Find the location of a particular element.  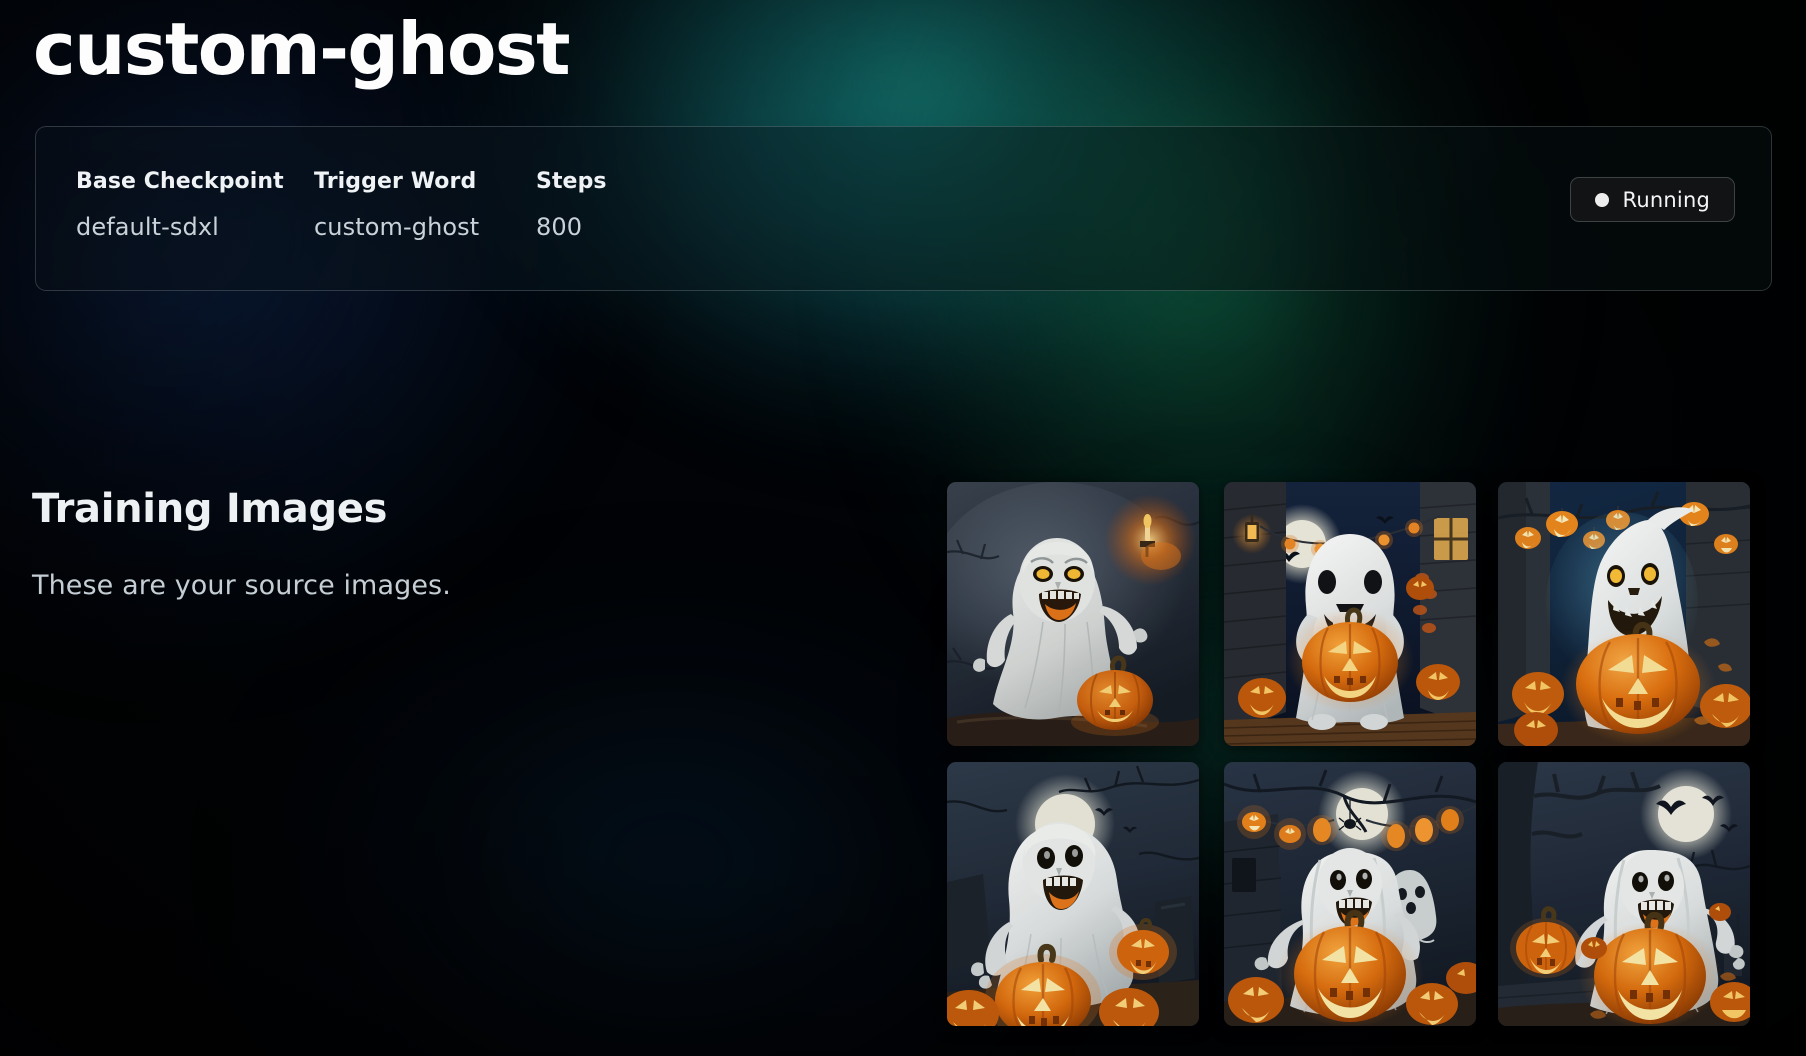

meta-label-trigger-word: Trigger Word is located at coordinates (395, 181).